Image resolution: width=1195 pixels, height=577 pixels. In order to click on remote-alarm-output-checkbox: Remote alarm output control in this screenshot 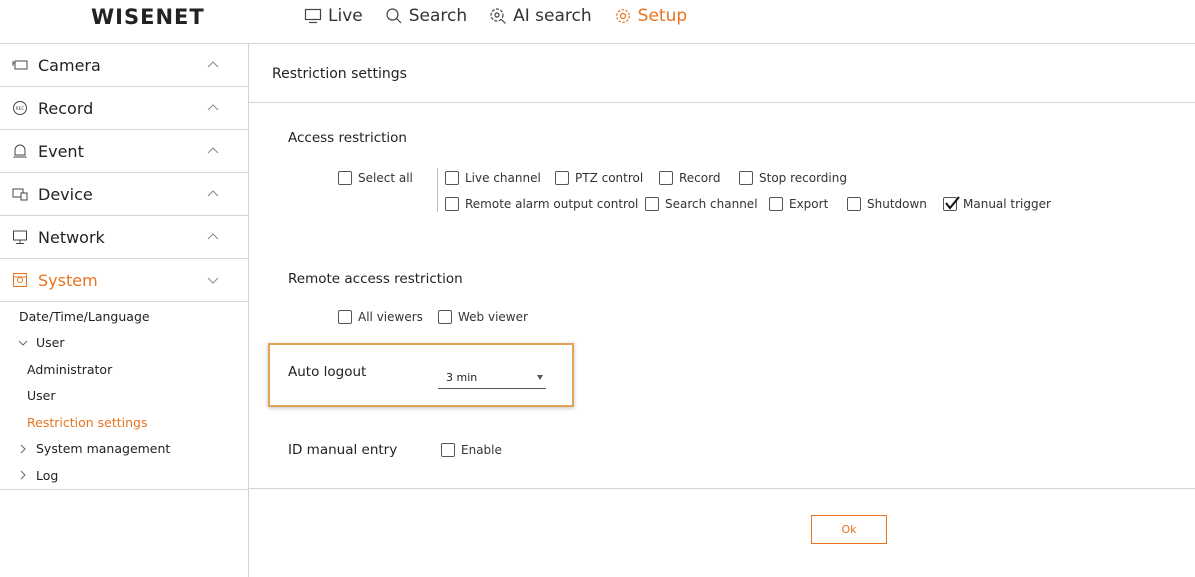, I will do `click(541, 204)`.